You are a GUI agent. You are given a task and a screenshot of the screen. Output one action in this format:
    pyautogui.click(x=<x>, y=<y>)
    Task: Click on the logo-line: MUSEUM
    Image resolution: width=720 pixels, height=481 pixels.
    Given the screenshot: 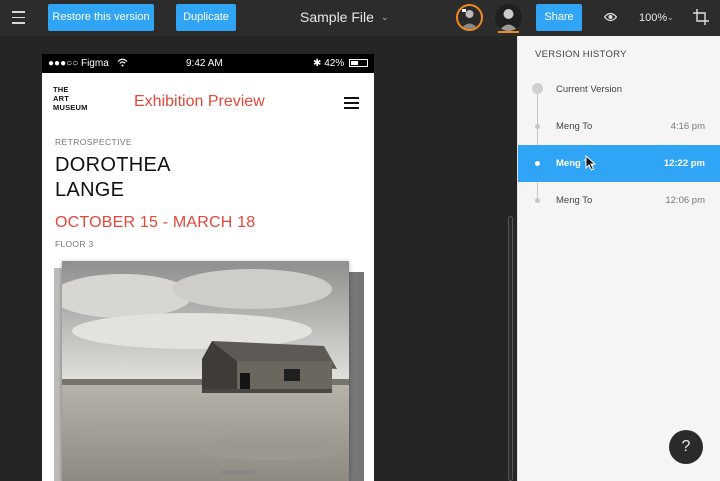 What is the action you would take?
    pyautogui.click(x=70, y=107)
    